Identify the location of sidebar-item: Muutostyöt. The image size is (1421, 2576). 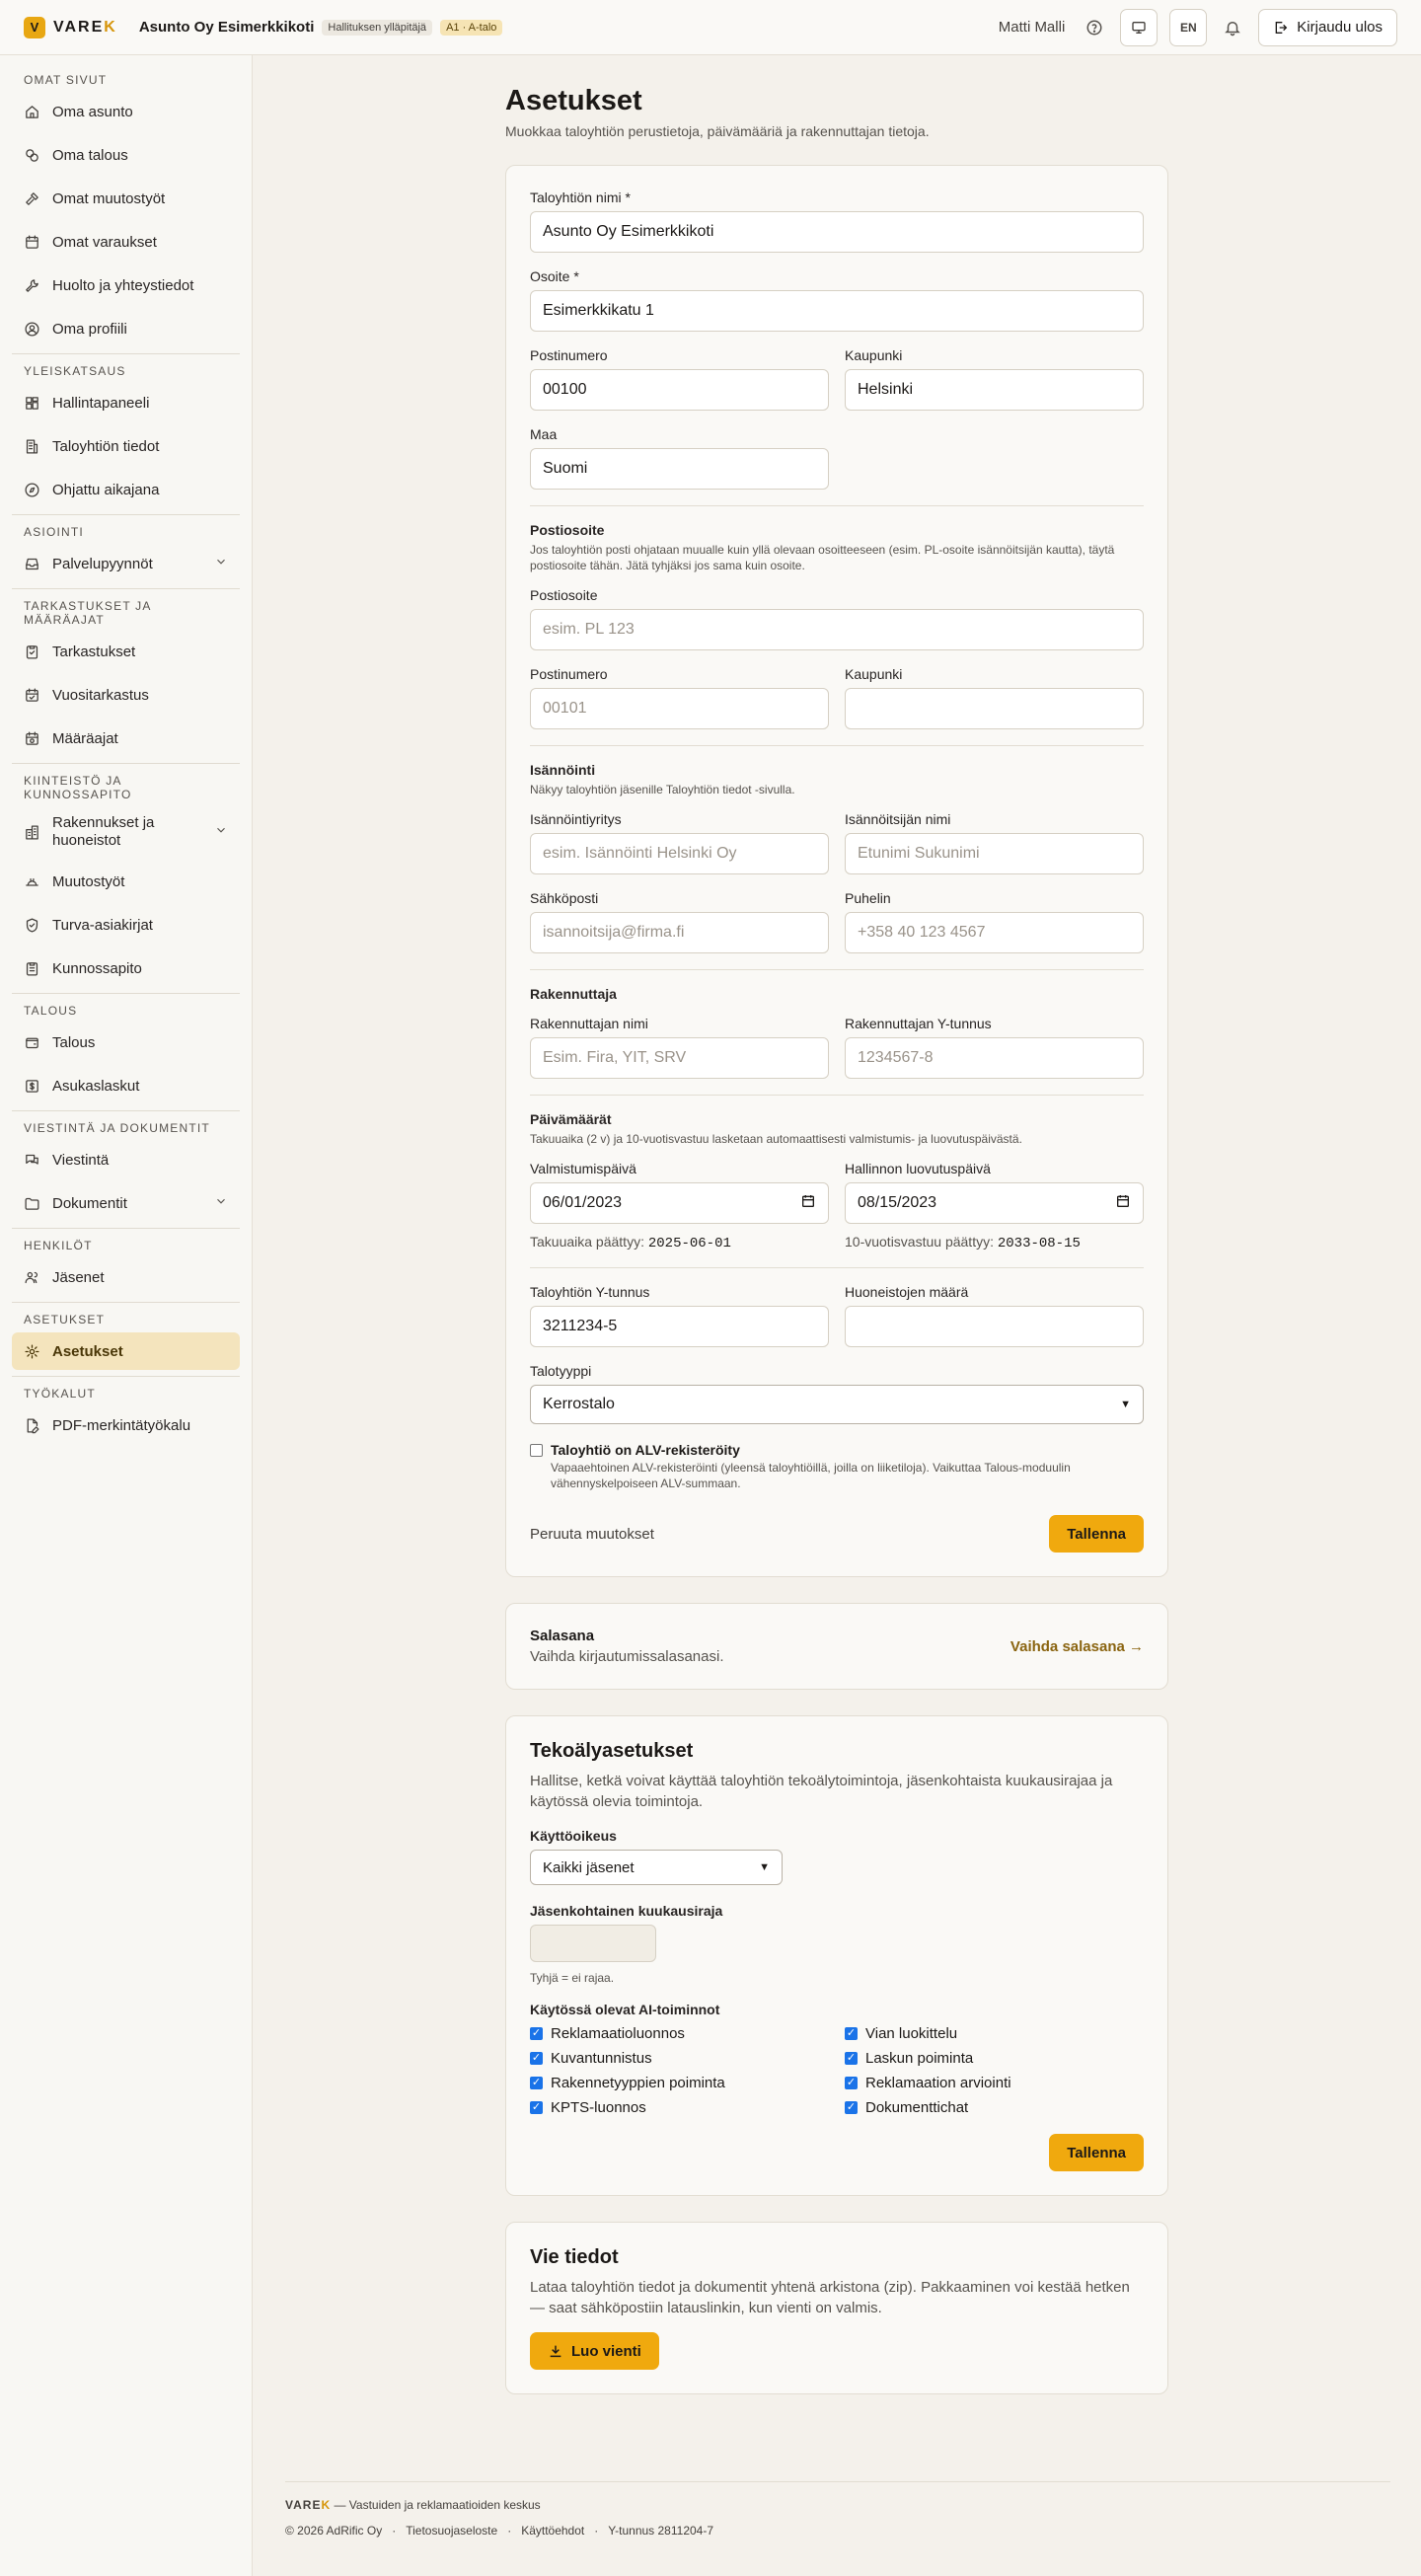
(126, 881).